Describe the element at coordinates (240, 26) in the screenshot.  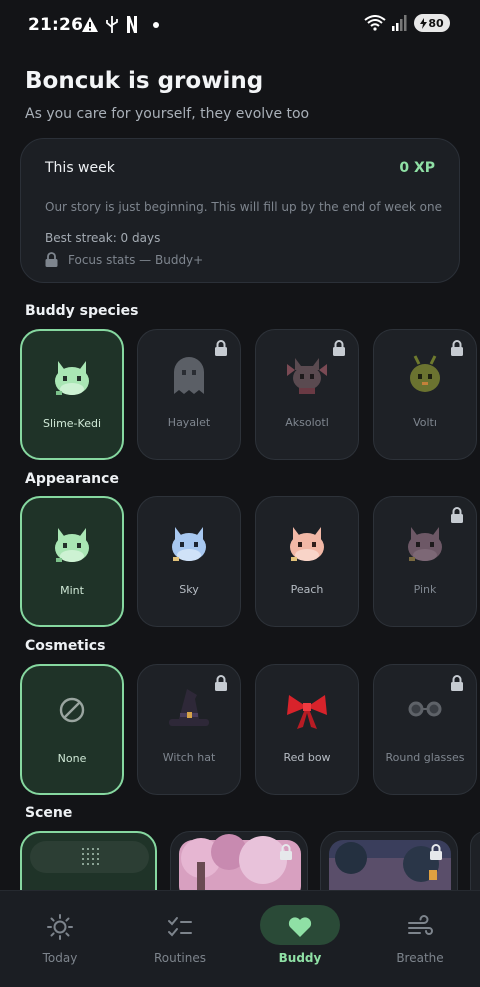
I see `status-bar: 21:26 80` at that location.